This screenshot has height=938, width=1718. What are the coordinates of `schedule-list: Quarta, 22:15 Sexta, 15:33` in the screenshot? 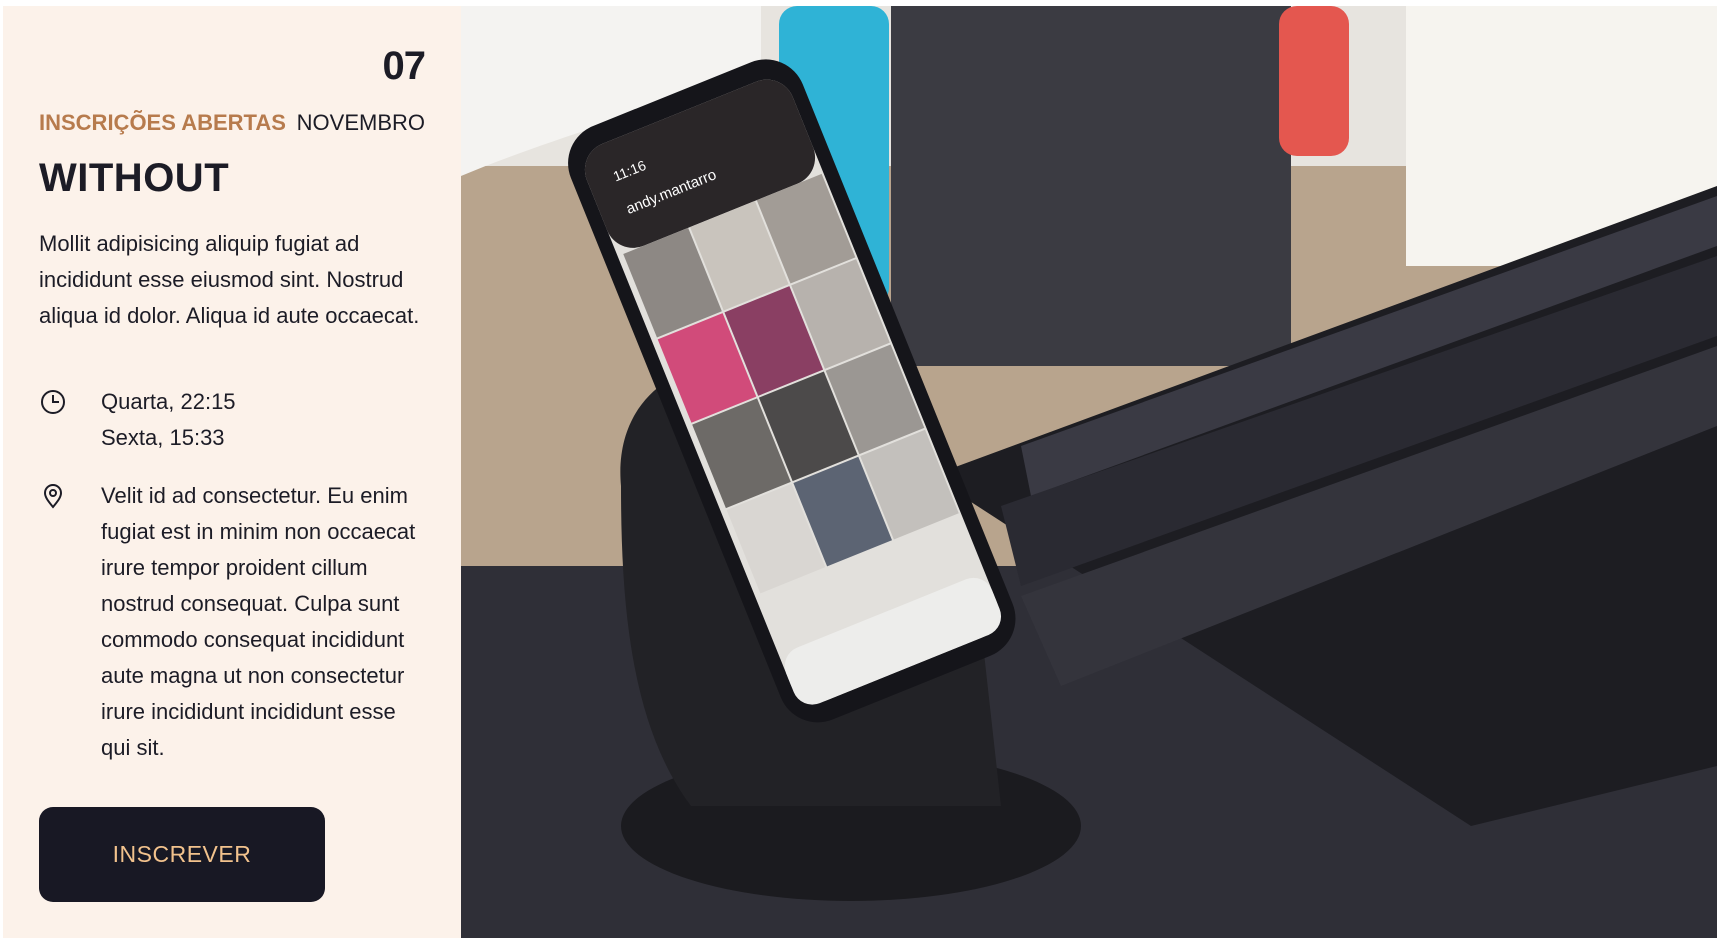 It's located at (168, 420).